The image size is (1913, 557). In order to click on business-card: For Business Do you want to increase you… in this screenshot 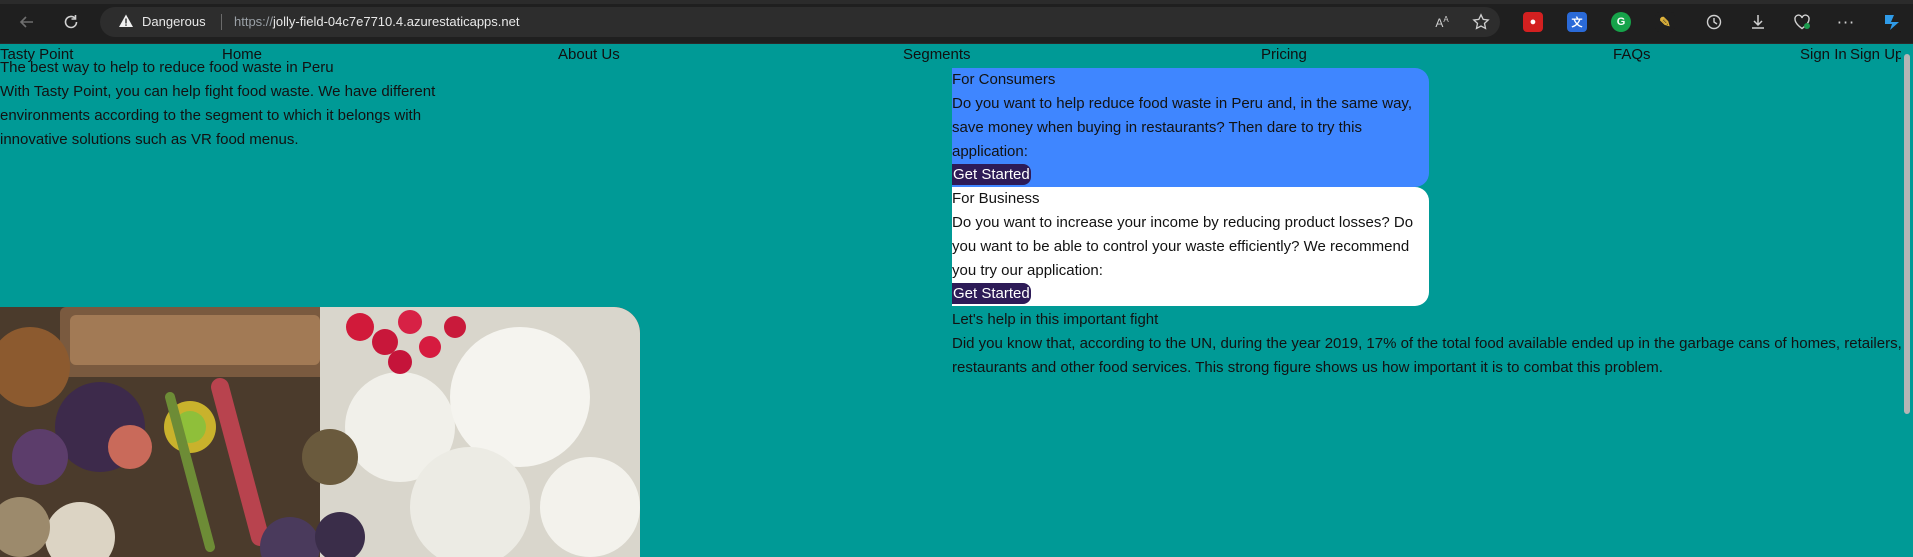, I will do `click(1190, 246)`.